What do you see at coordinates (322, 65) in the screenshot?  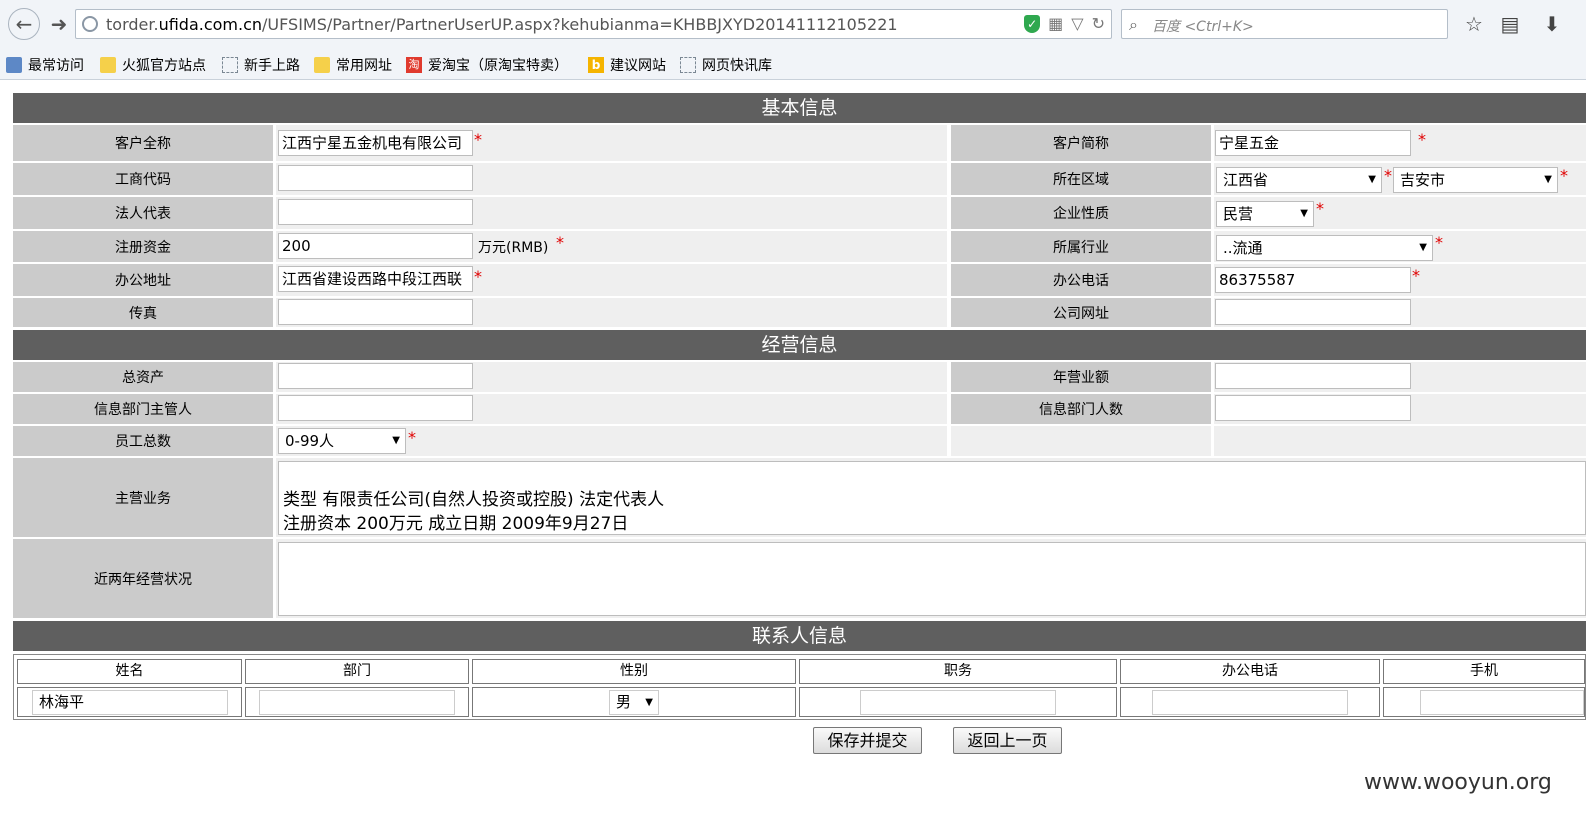 I see `folder-icon` at bounding box center [322, 65].